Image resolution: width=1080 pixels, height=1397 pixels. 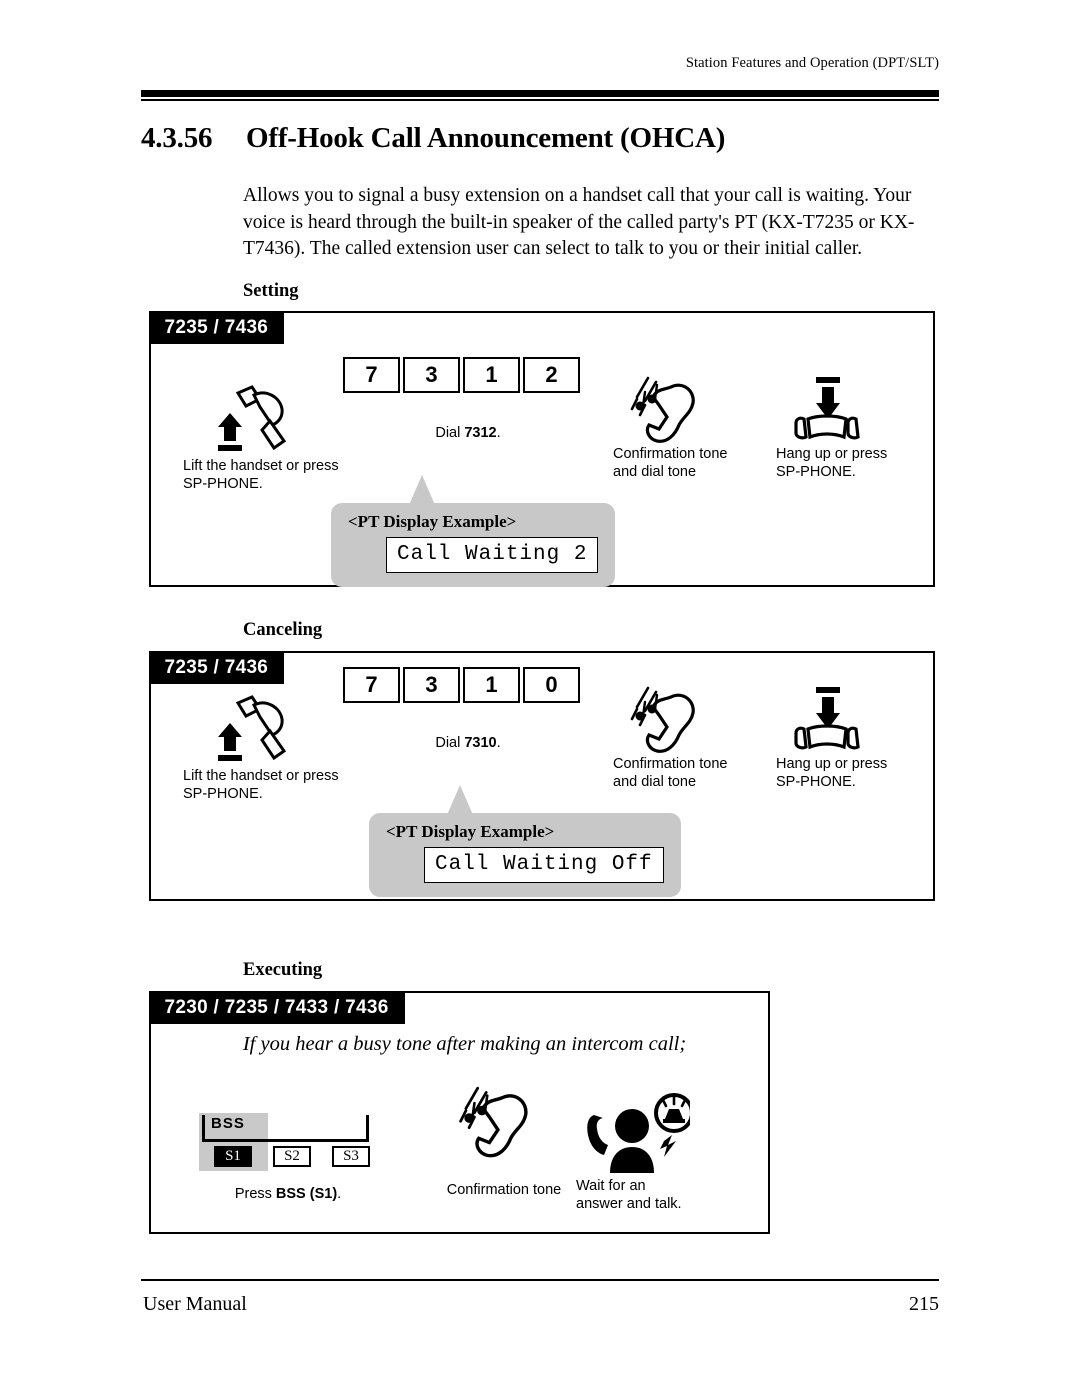 I want to click on step-confirmation-tone-setting: Confirmation tone and dial tone, so click(x=703, y=427).